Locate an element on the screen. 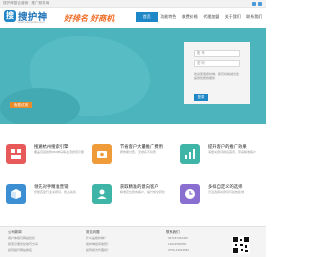 The image size is (320, 257). qr-code-icon is located at coordinates (241, 245).